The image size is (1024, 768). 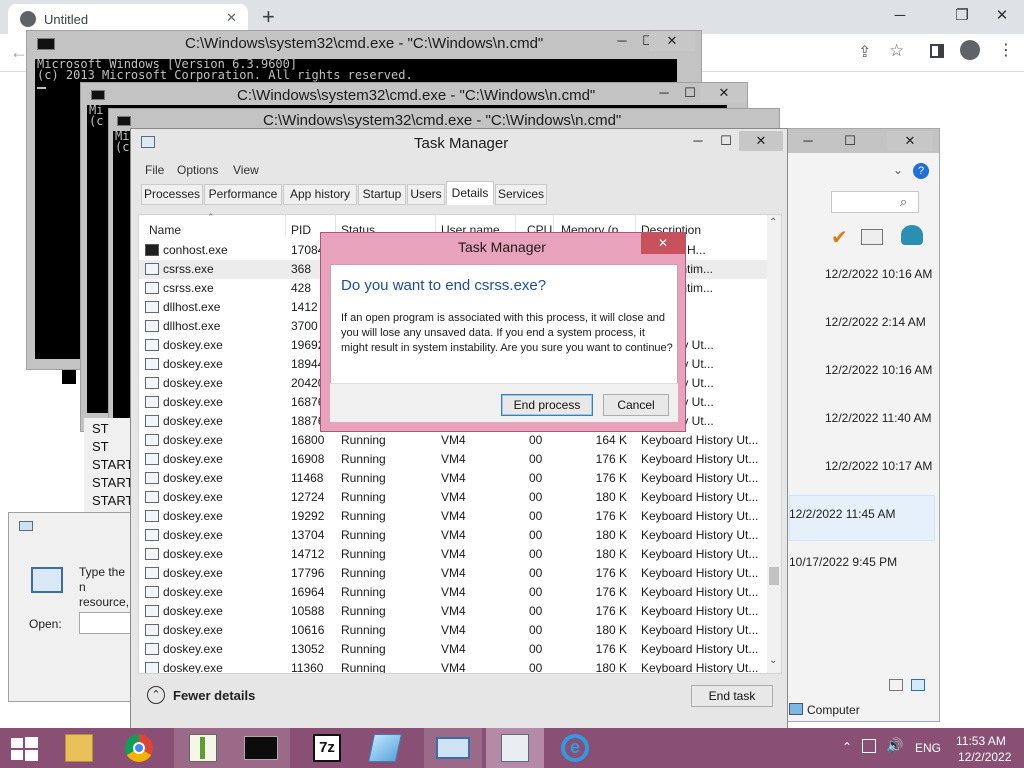 I want to click on taskbar-app, so click(x=385, y=748).